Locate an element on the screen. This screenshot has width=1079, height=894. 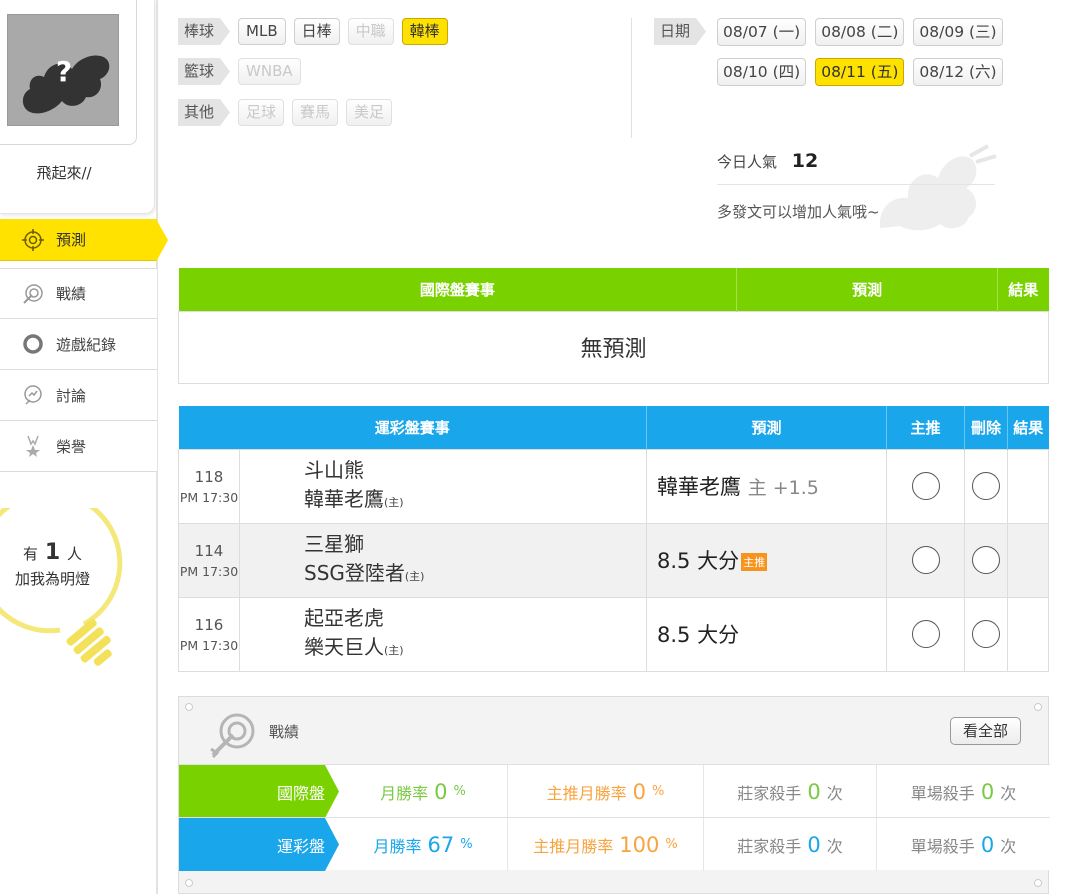
banker-killer: 莊家殺手 0 次 is located at coordinates (789, 844).